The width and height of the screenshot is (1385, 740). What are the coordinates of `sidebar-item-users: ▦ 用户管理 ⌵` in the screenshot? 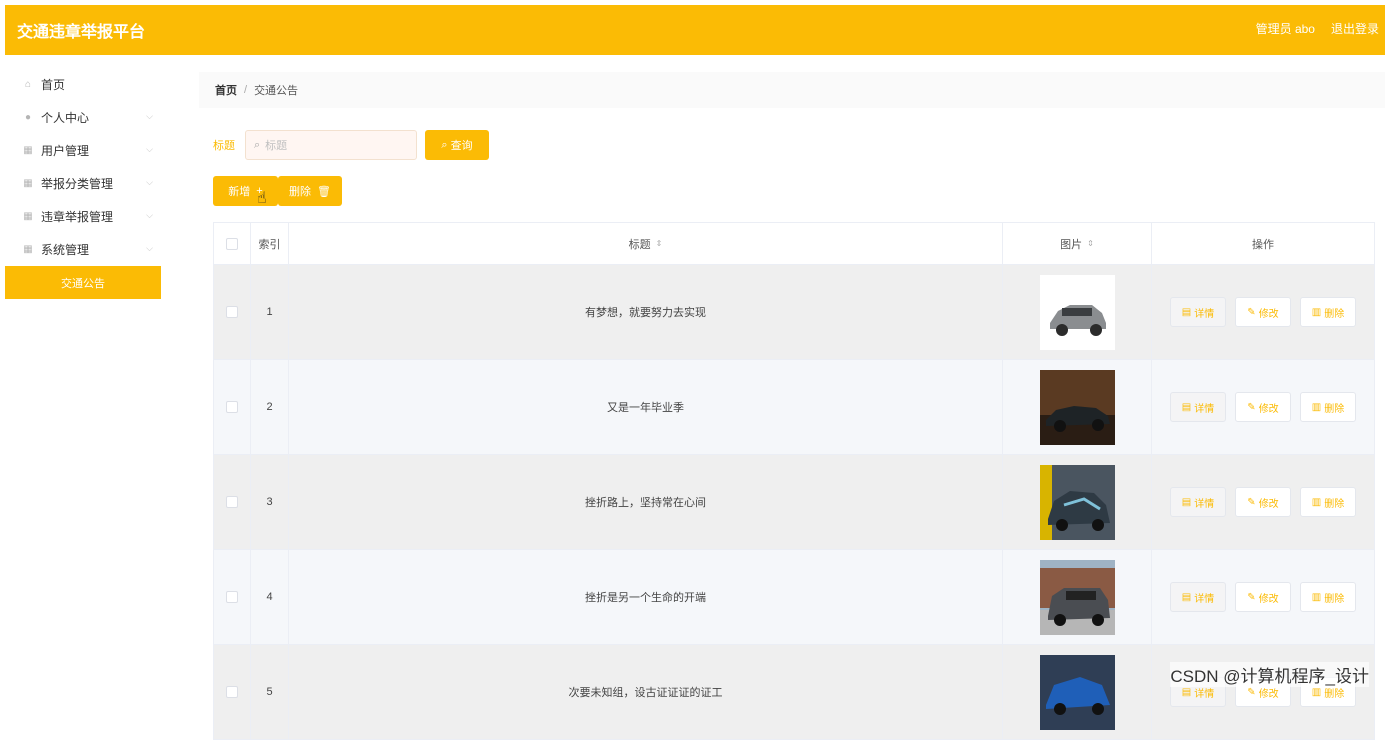 It's located at (83, 150).